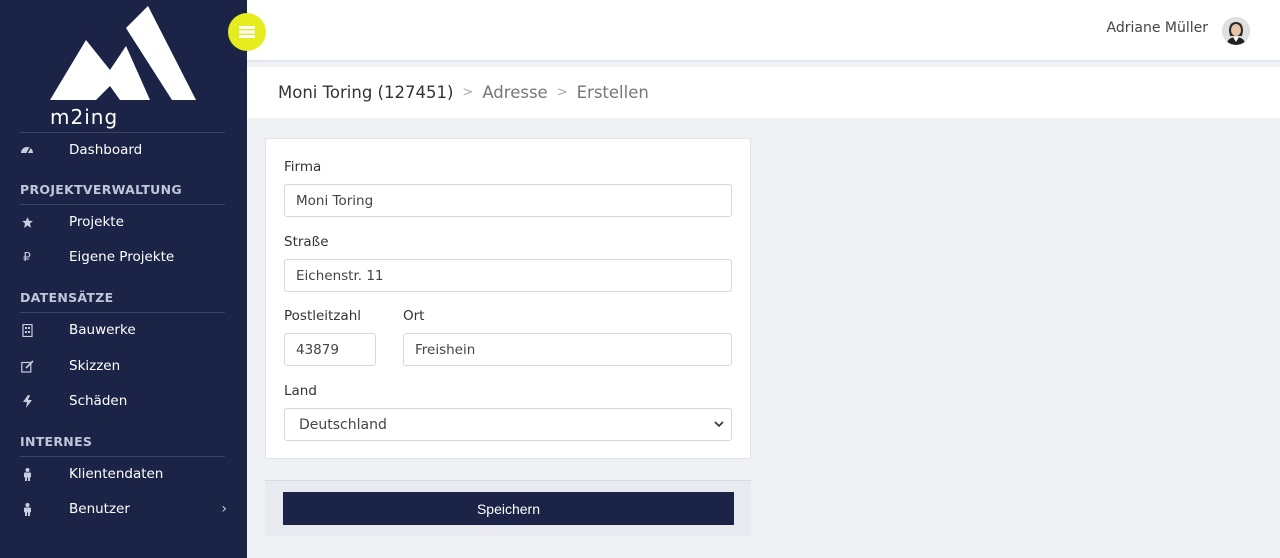  I want to click on ort-label: Ort, so click(414, 316).